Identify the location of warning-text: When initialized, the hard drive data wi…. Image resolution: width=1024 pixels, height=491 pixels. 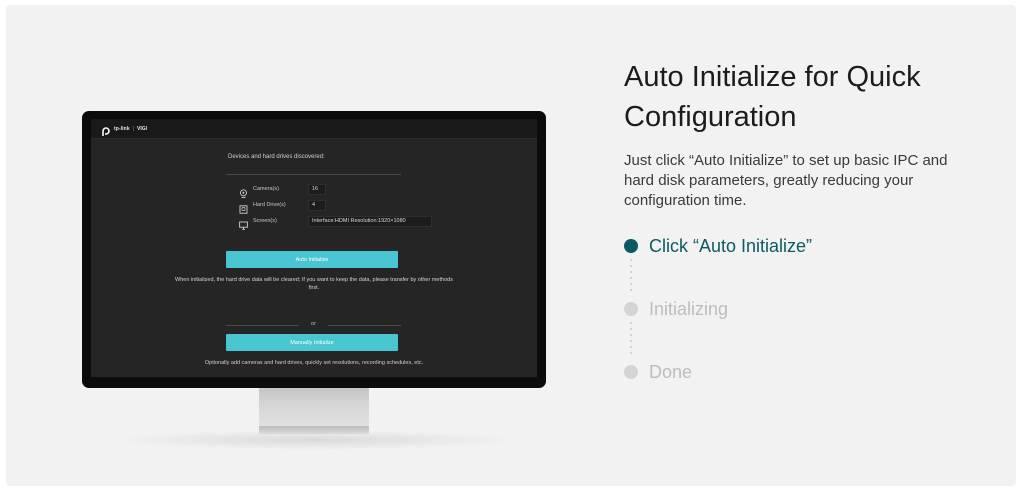
(314, 284).